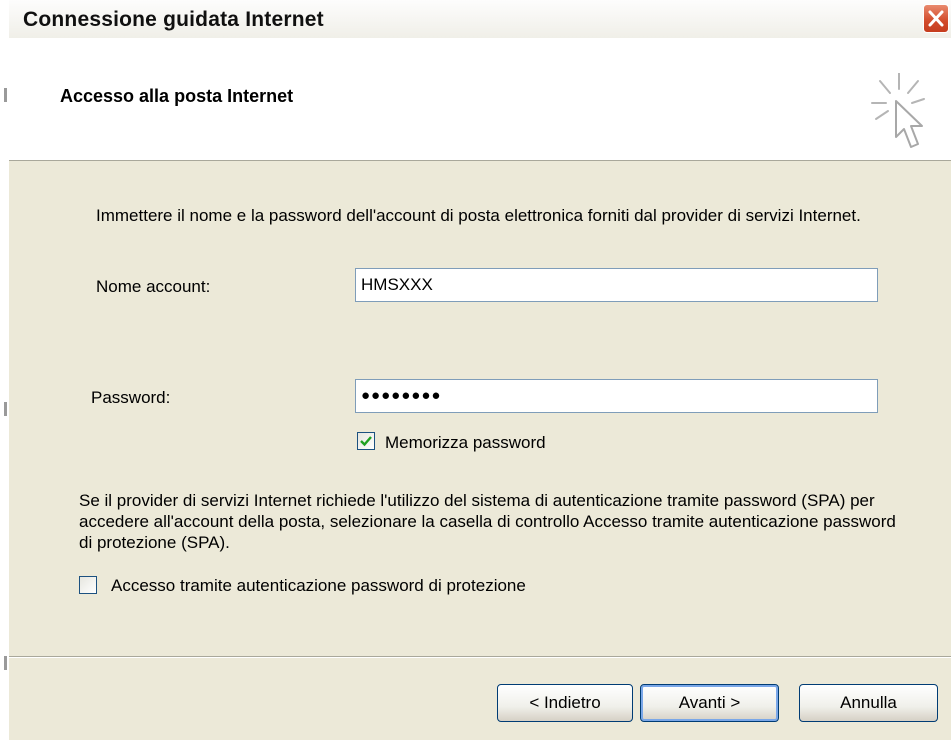 The width and height of the screenshot is (951, 740). Describe the element at coordinates (898, 110) in the screenshot. I see `wizard-cursor-icon` at that location.